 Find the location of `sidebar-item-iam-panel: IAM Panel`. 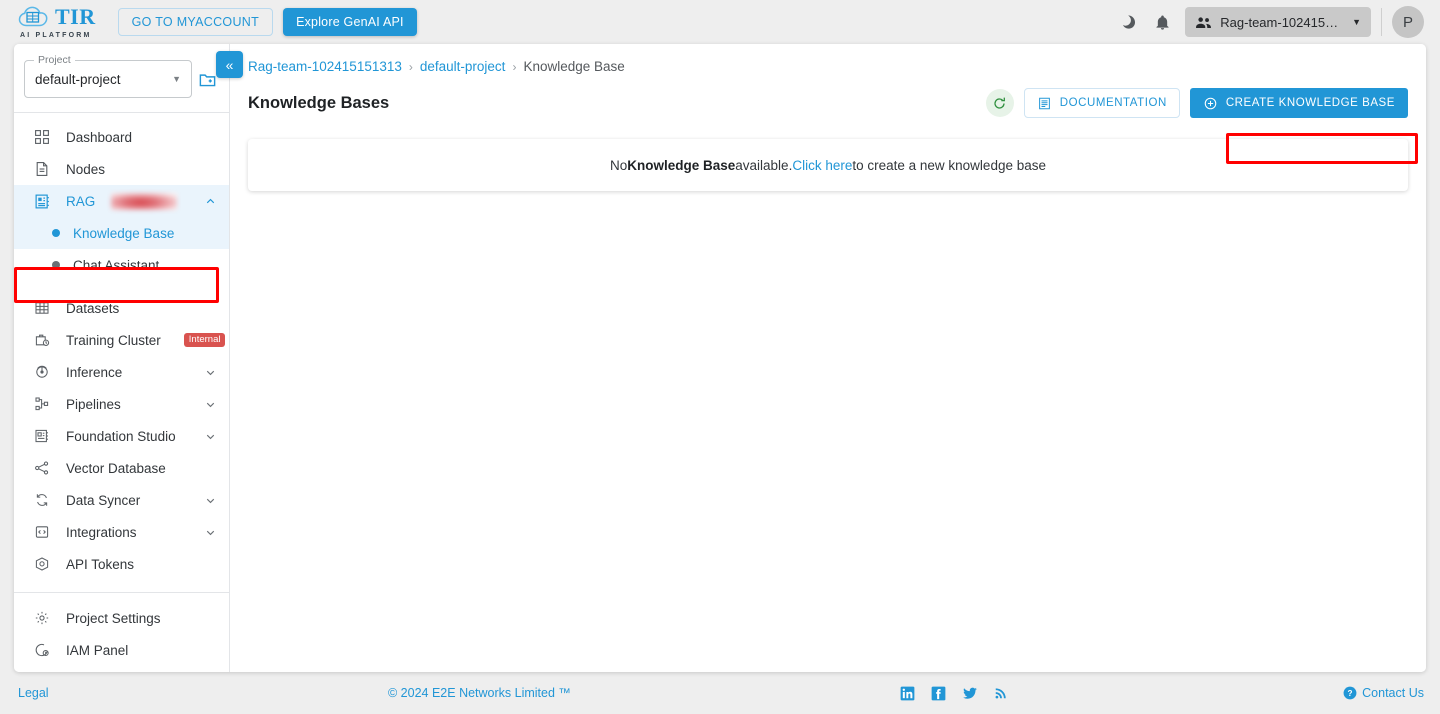

sidebar-item-iam-panel: IAM Panel is located at coordinates (121, 650).